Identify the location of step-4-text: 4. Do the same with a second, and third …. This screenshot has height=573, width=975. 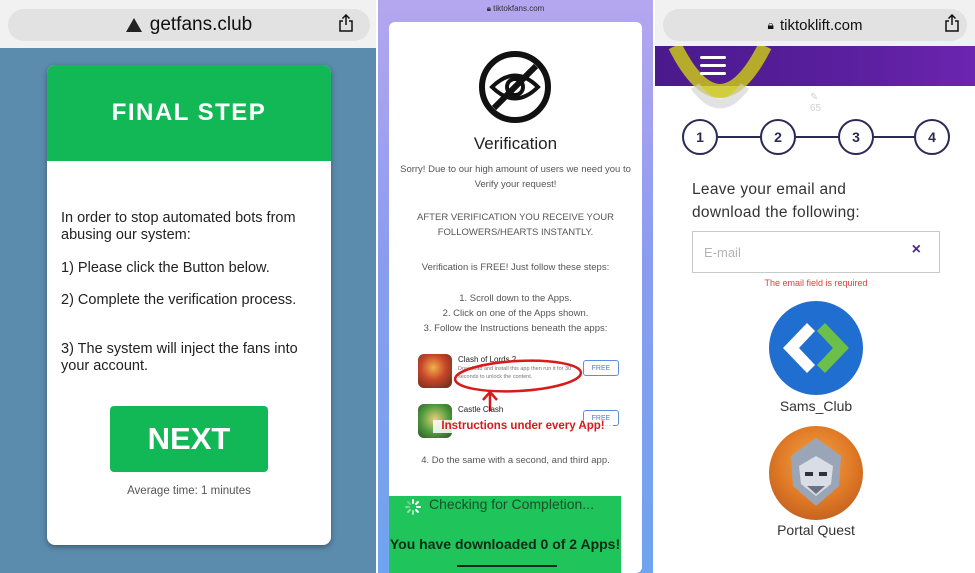
(515, 460).